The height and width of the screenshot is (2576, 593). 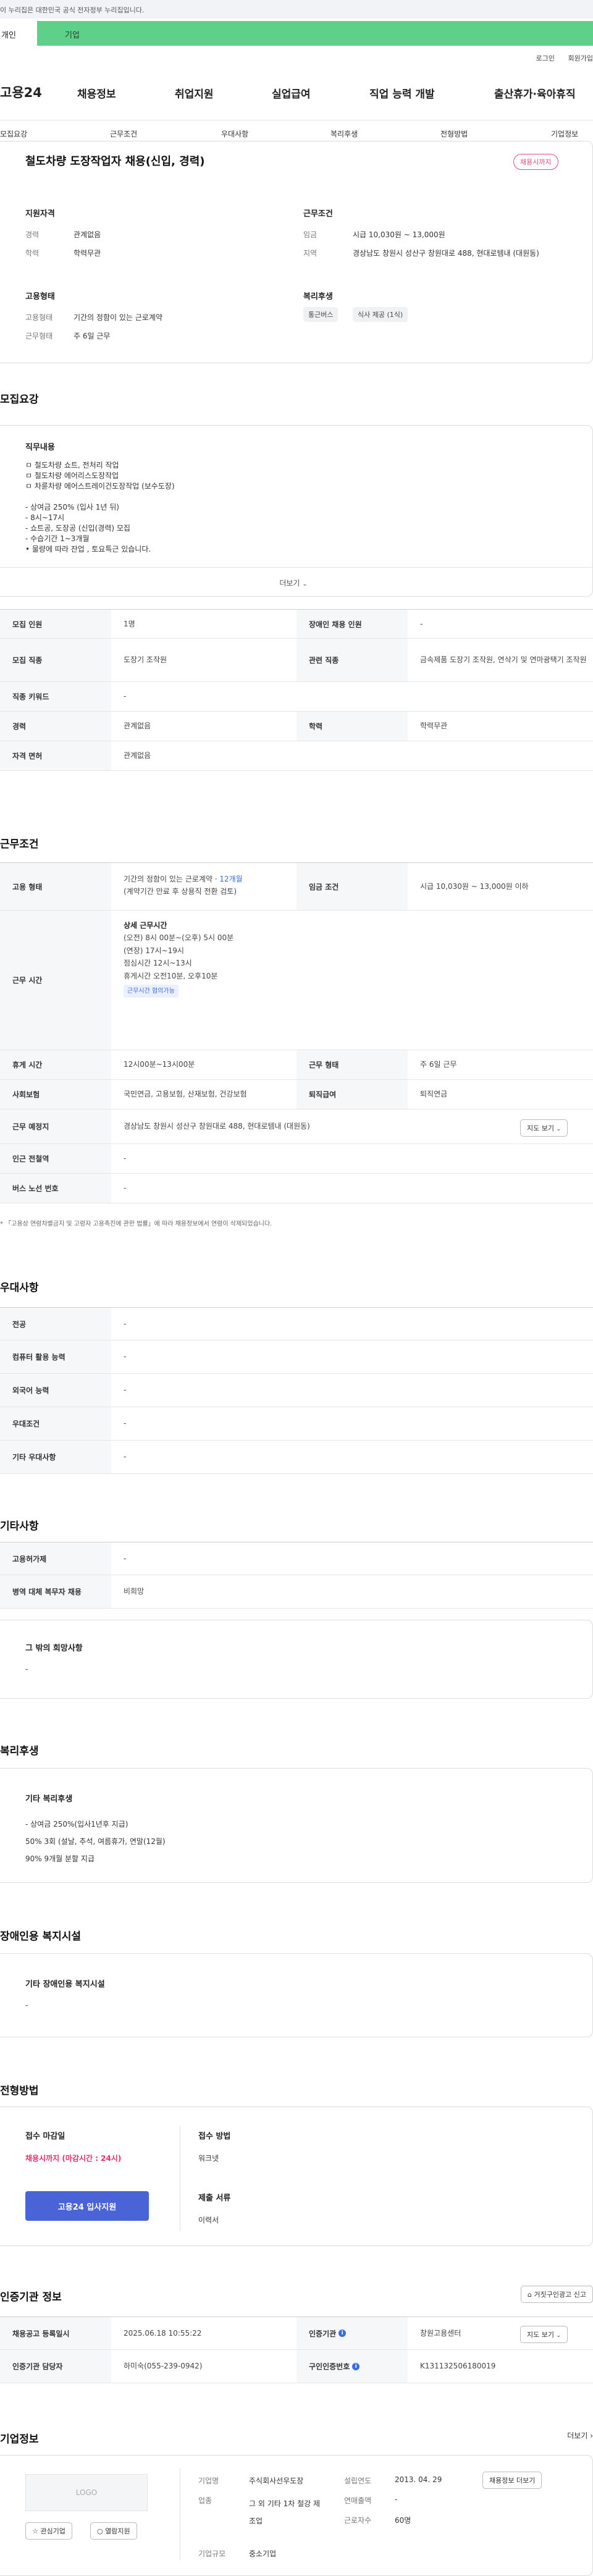 I want to click on row-label: 외국어 능력, so click(x=55, y=1390).